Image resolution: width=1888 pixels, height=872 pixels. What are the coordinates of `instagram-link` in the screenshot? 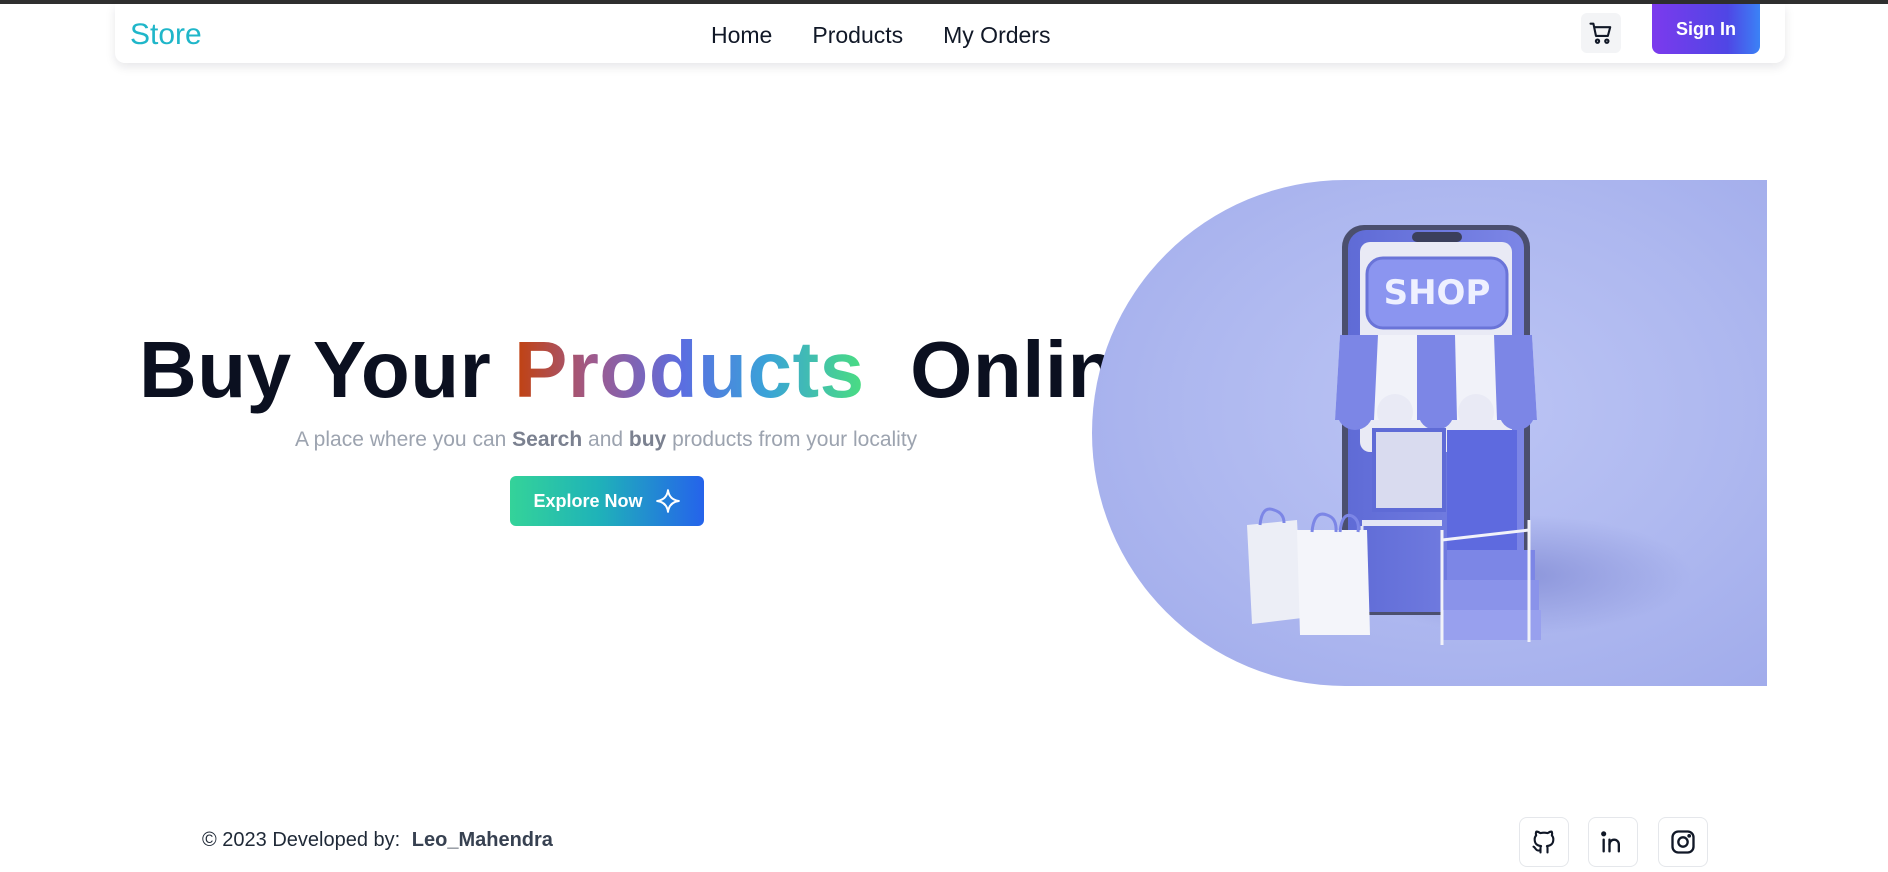 It's located at (1683, 842).